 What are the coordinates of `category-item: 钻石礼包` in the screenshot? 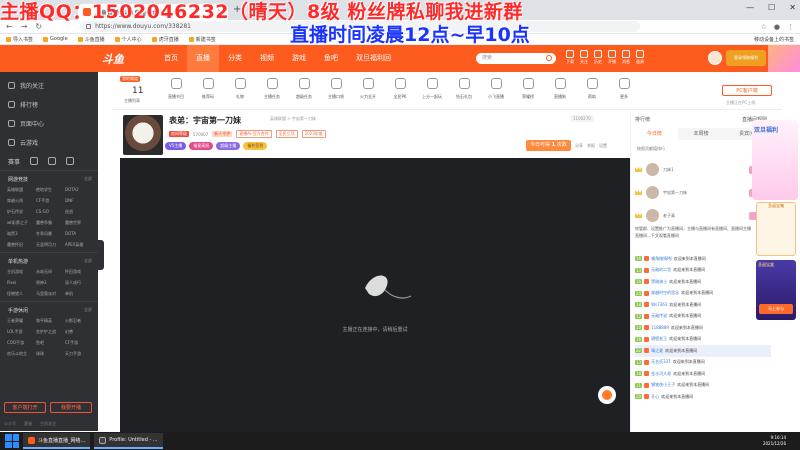 It's located at (464, 89).